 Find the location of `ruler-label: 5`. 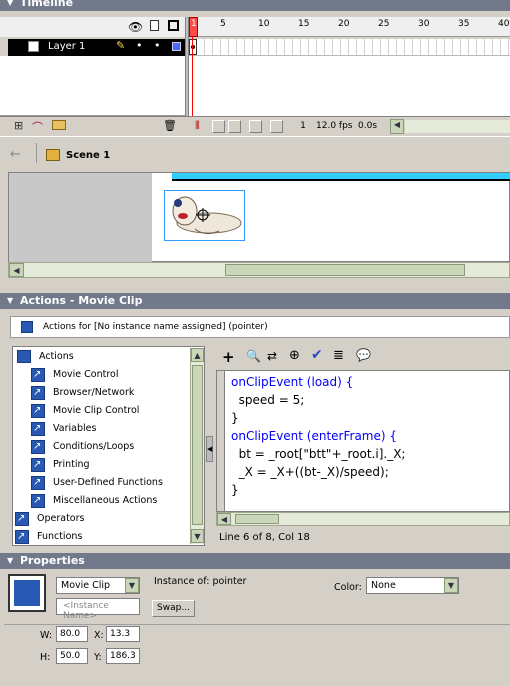

ruler-label: 5 is located at coordinates (223, 24).